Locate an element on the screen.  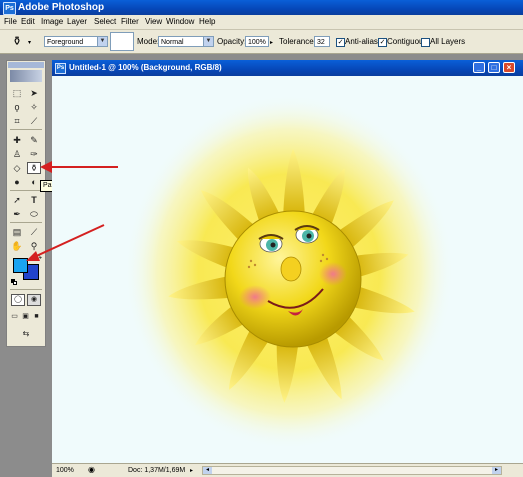
foreground-color-swatch is located at coordinates (20, 265).